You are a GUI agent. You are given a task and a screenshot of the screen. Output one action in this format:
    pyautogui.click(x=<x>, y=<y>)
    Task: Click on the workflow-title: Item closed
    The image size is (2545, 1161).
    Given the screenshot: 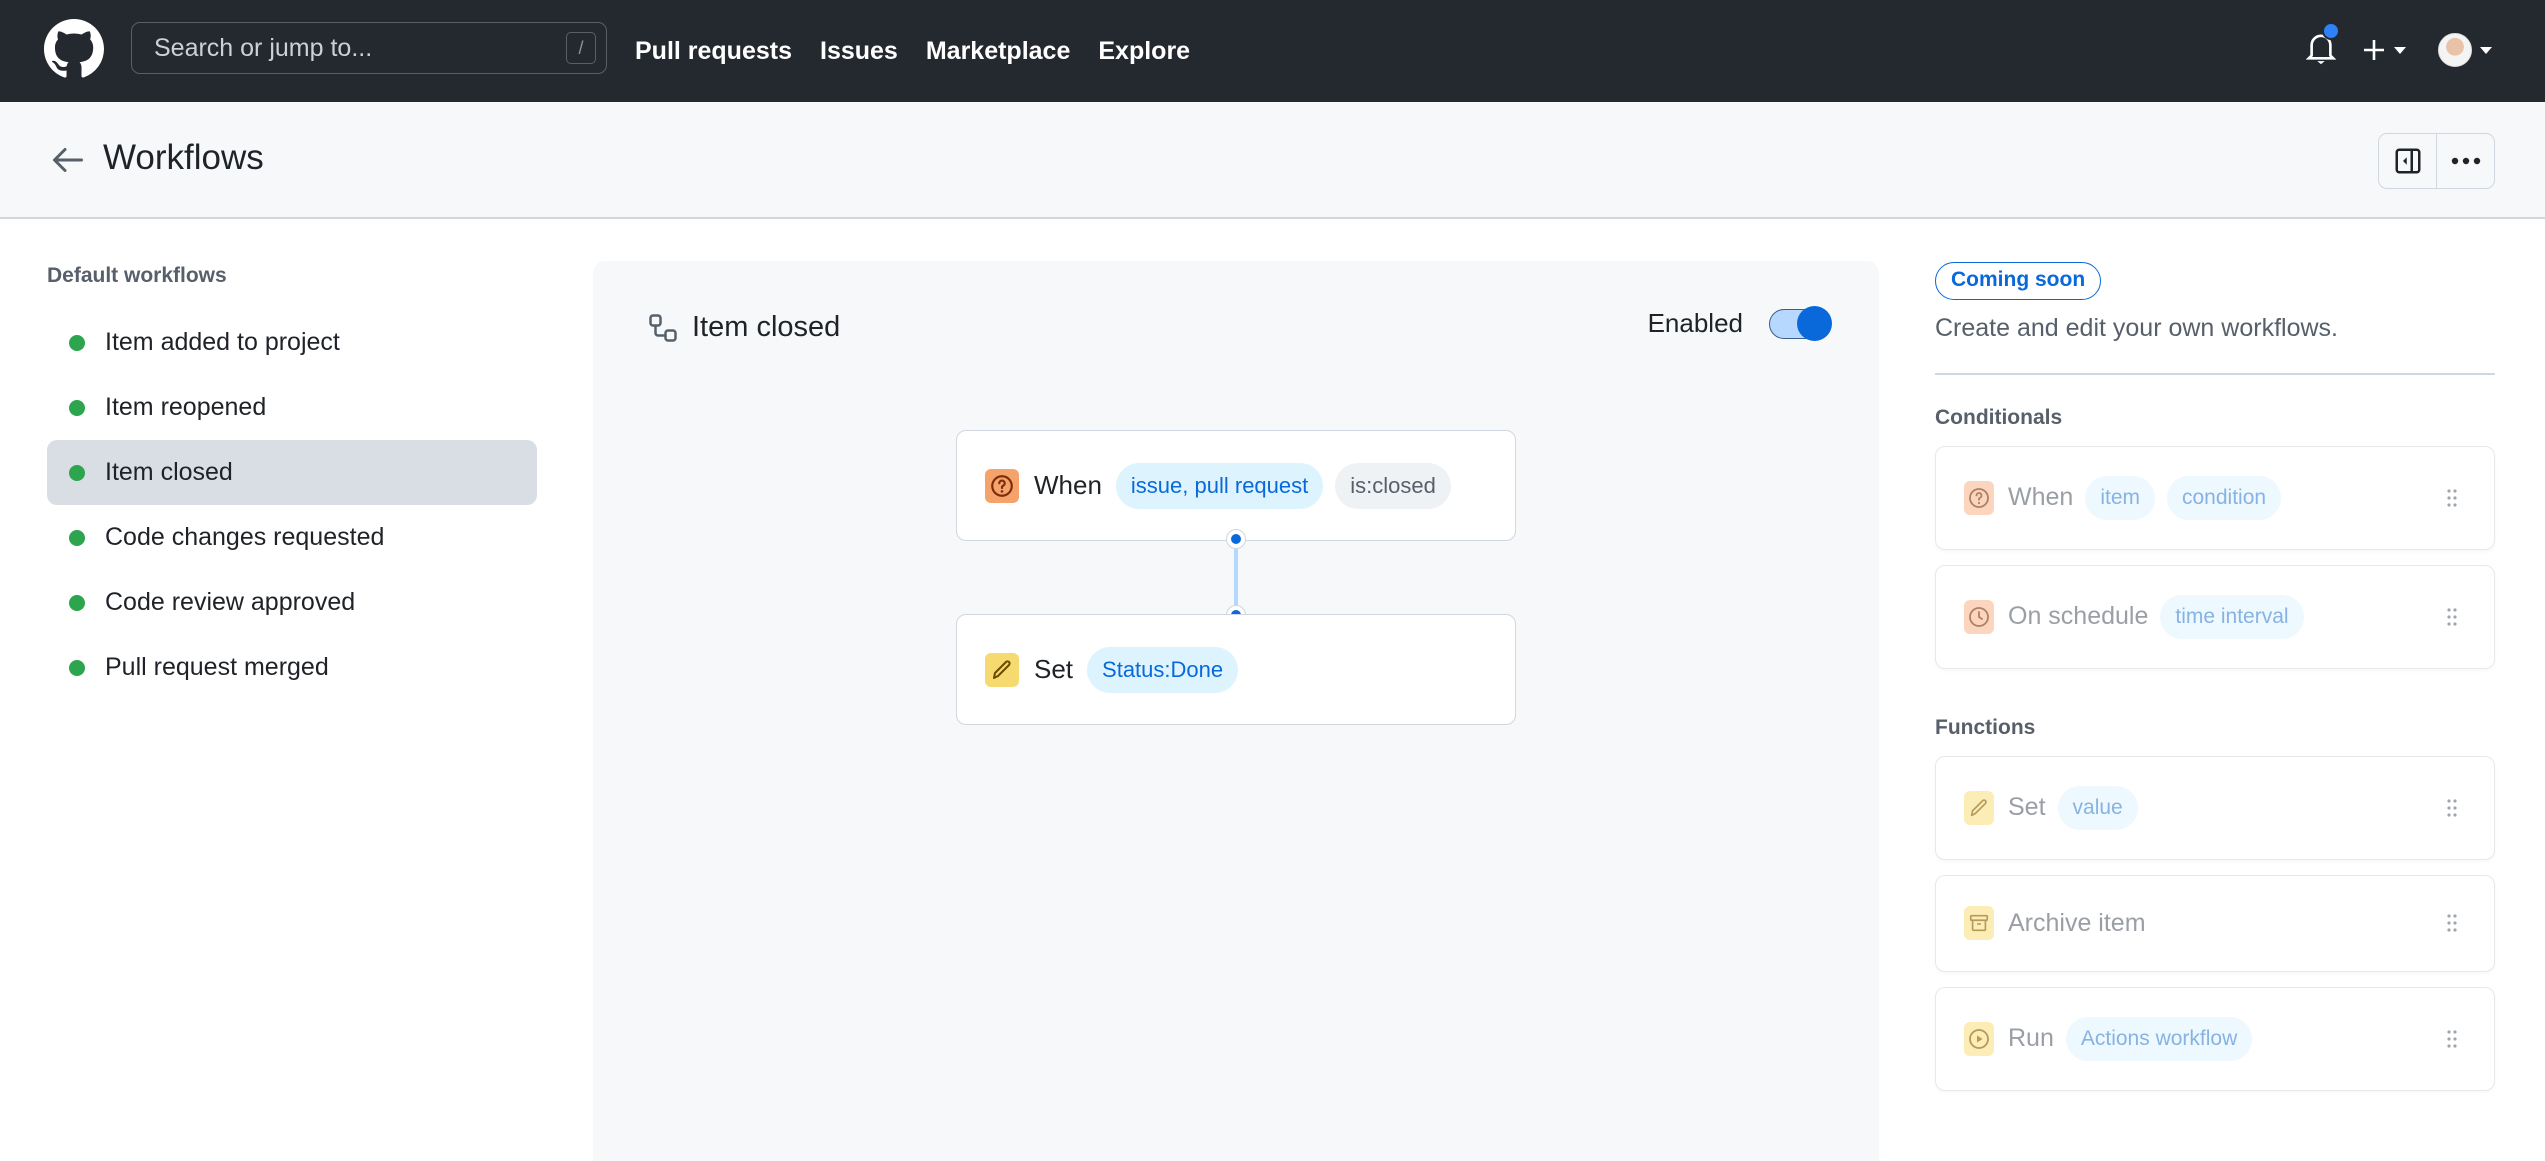 What is the action you would take?
    pyautogui.click(x=744, y=327)
    